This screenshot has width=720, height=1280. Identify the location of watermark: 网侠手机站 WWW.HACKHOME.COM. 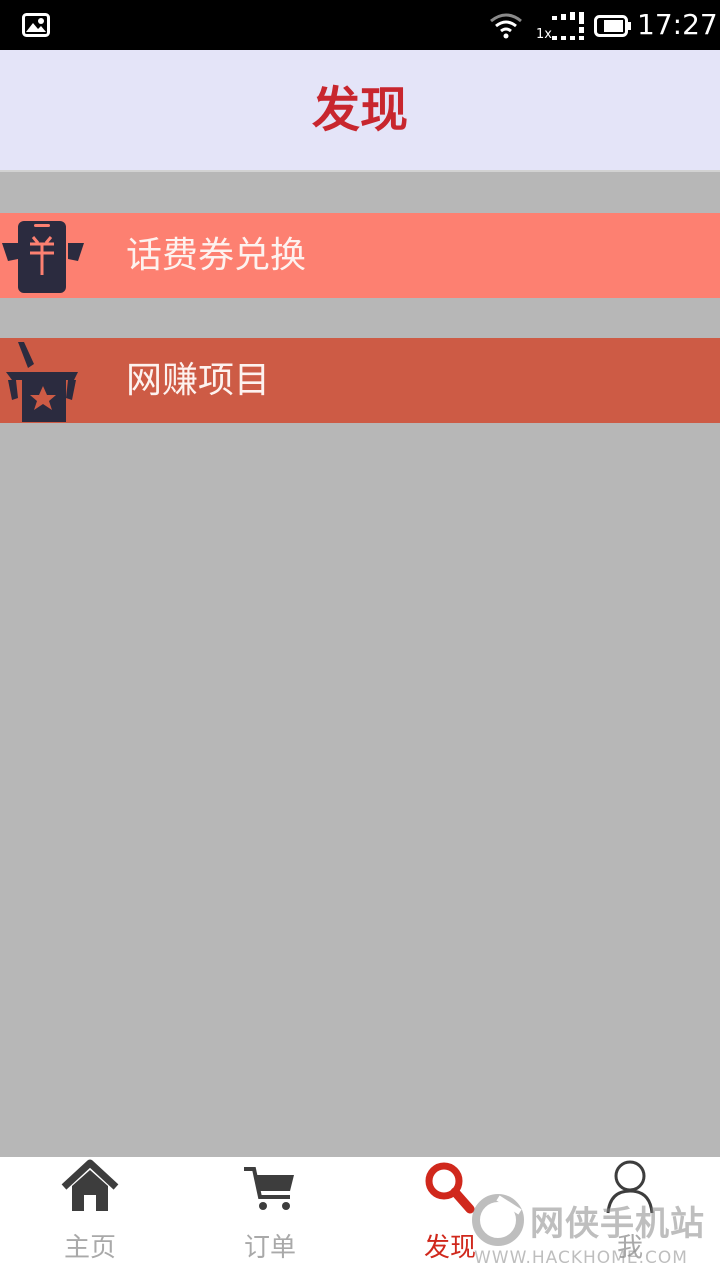
(595, 1234).